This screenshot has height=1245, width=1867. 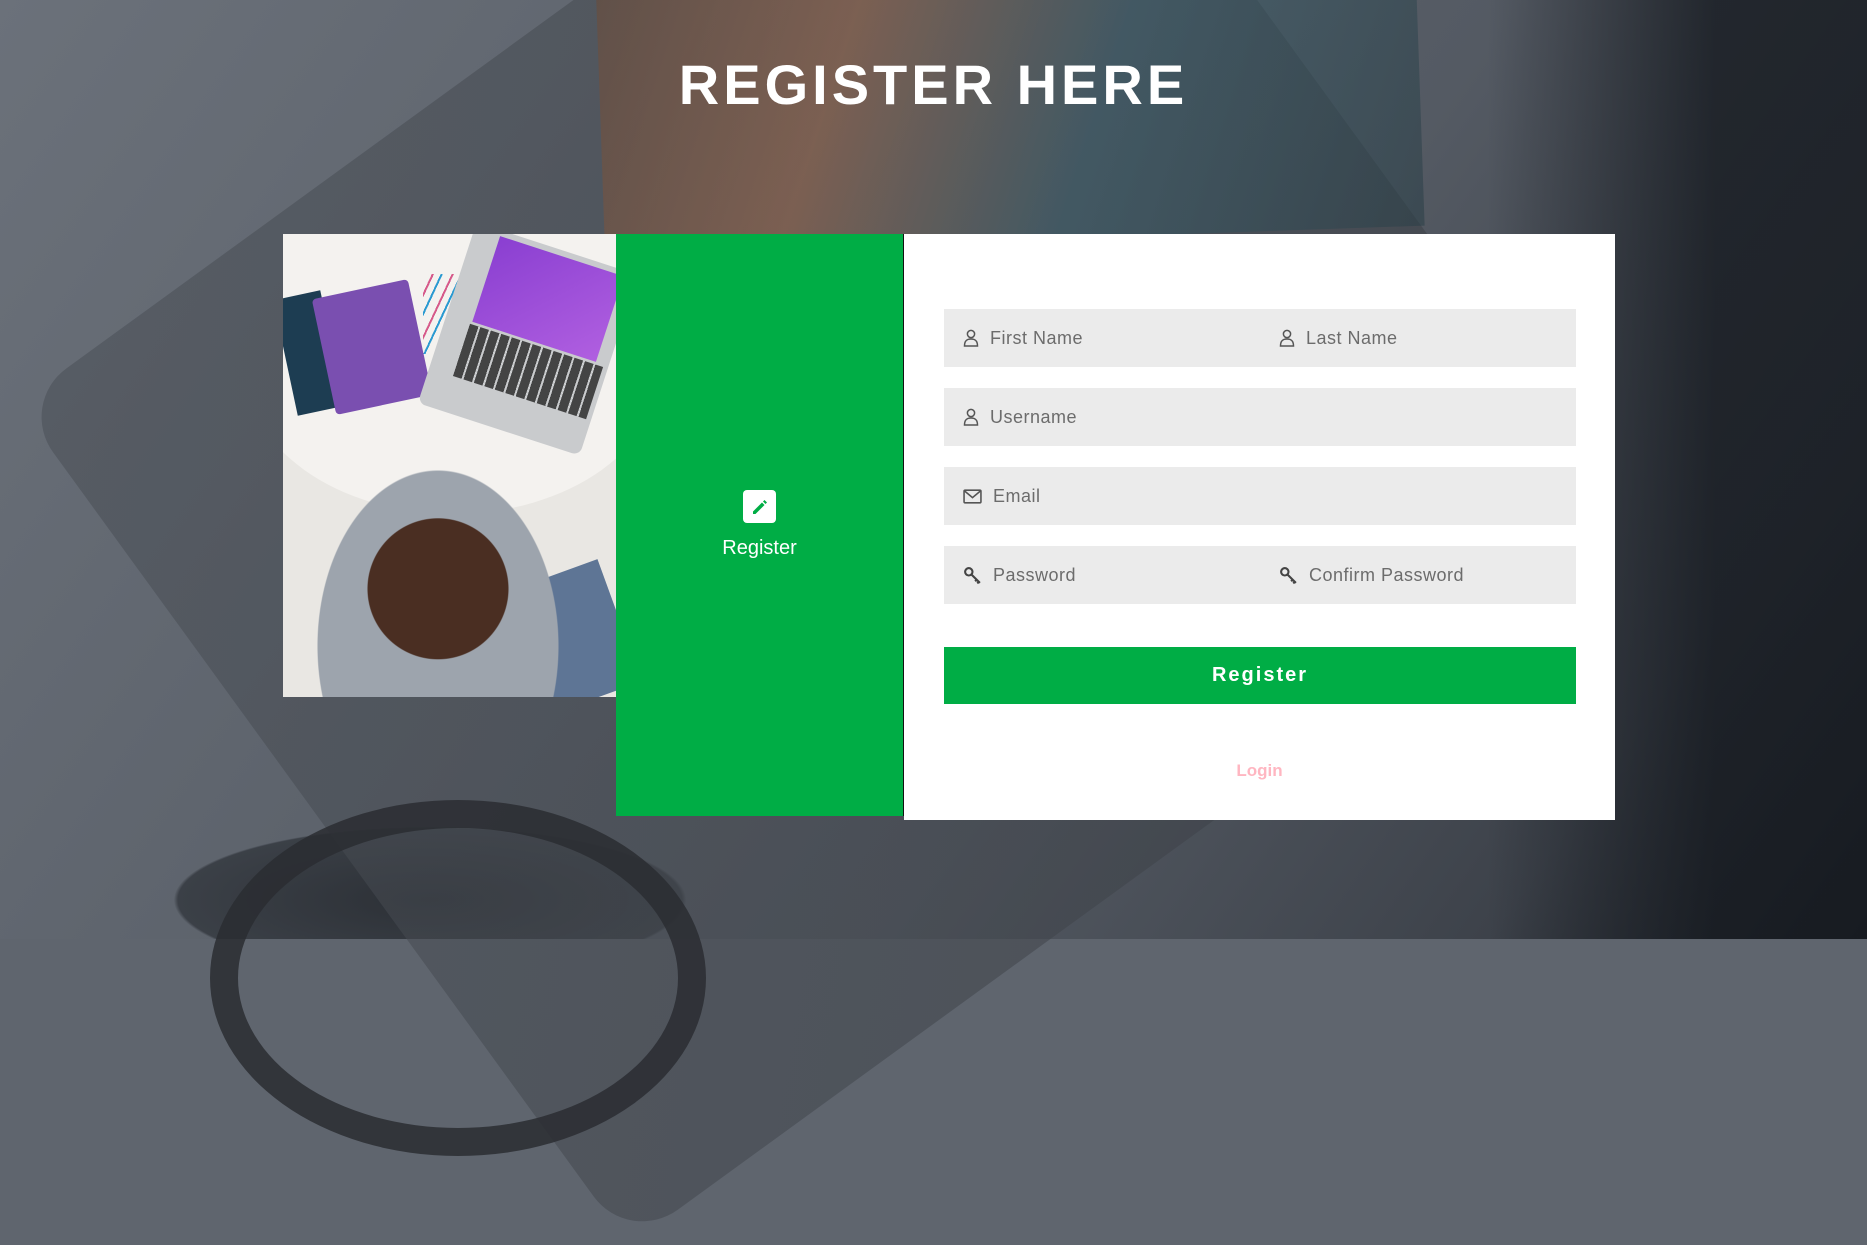 What do you see at coordinates (760, 525) in the screenshot?
I see `register-side-panel: Register` at bounding box center [760, 525].